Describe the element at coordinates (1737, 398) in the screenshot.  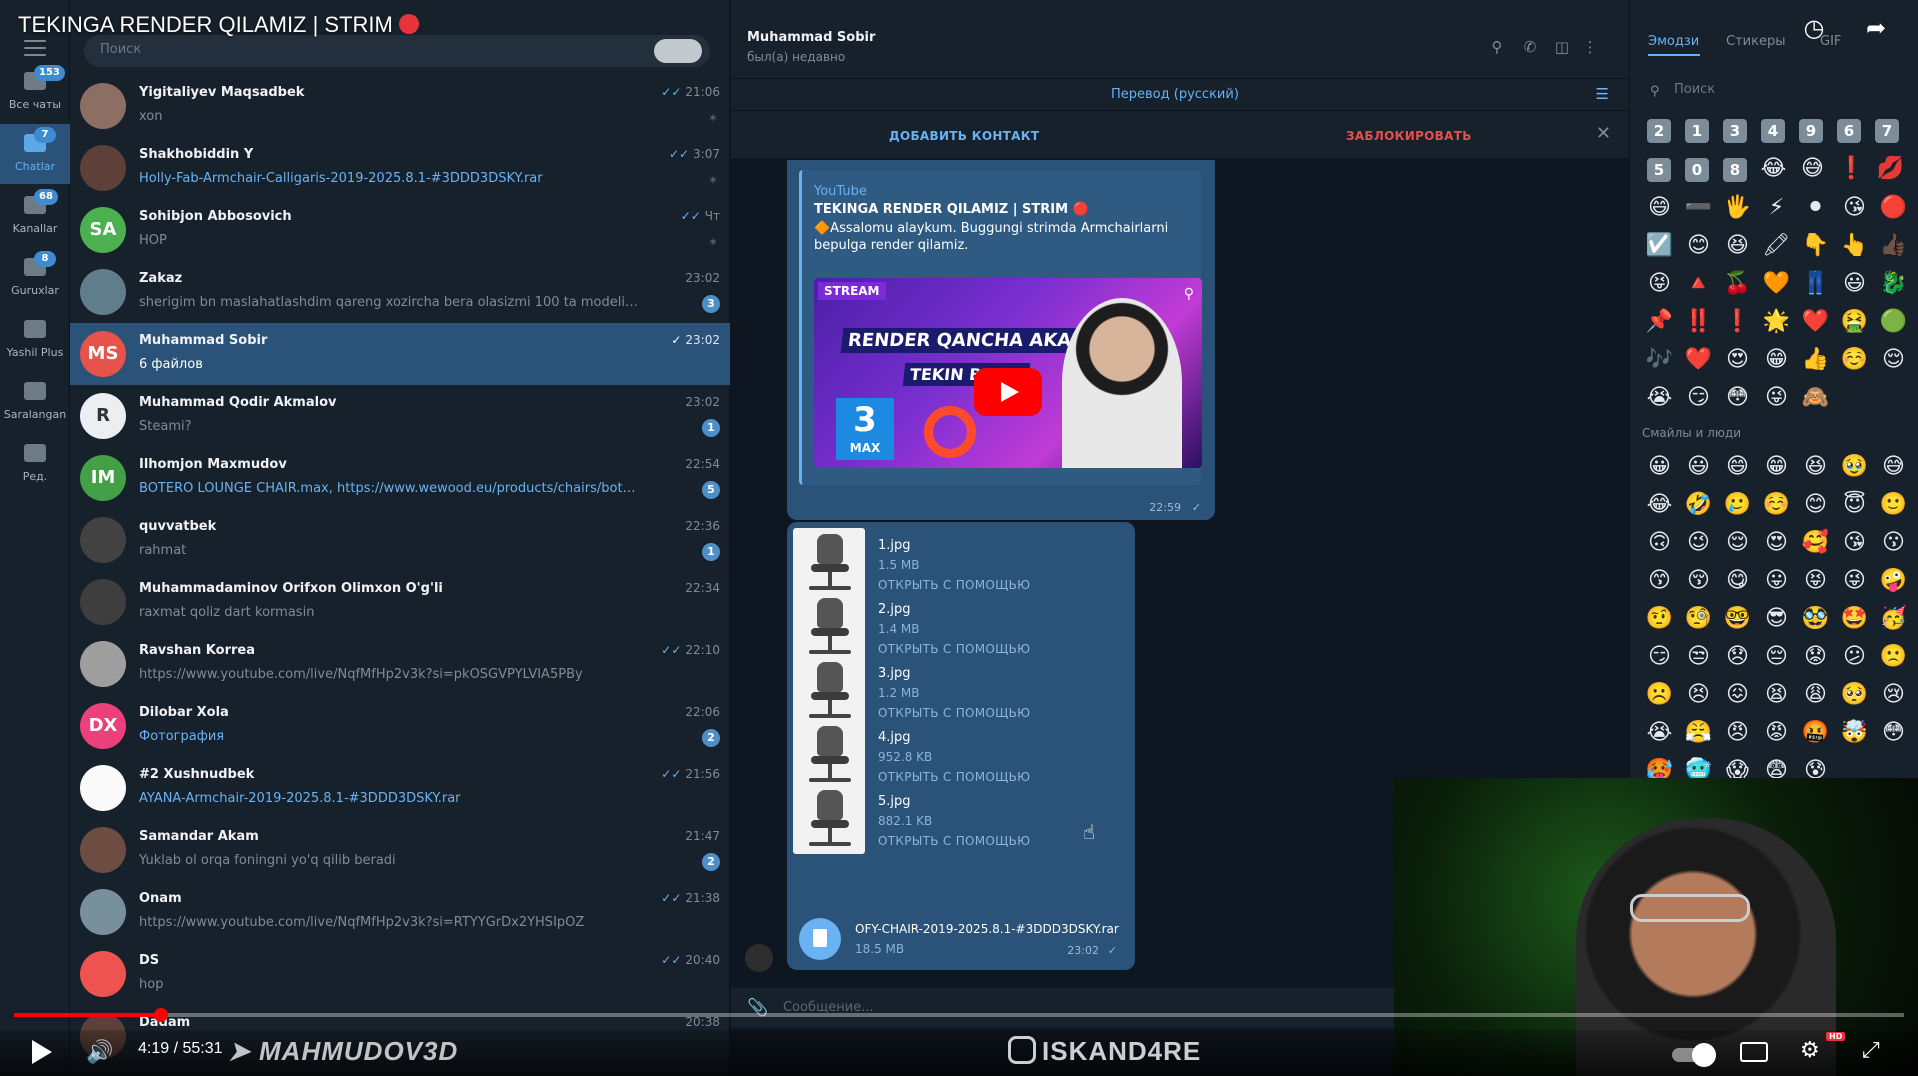
I see `emoji: 😳` at that location.